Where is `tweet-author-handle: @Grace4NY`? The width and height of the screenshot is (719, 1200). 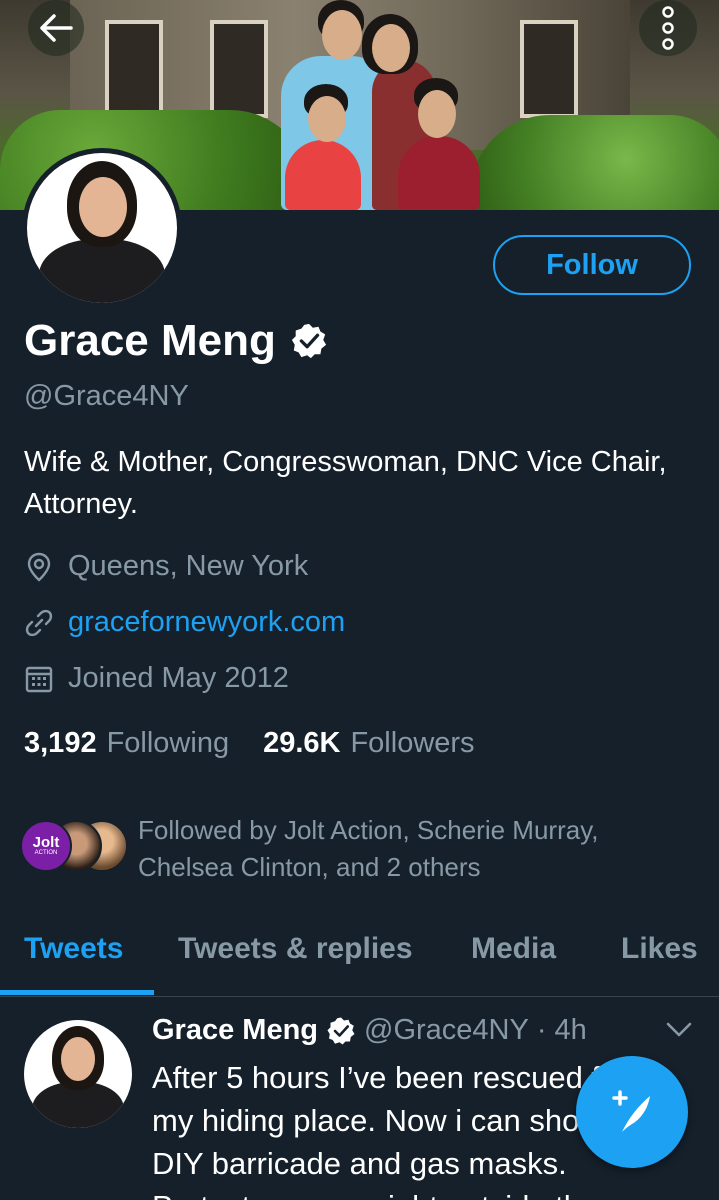
tweet-author-handle: @Grace4NY is located at coordinates (446, 1030).